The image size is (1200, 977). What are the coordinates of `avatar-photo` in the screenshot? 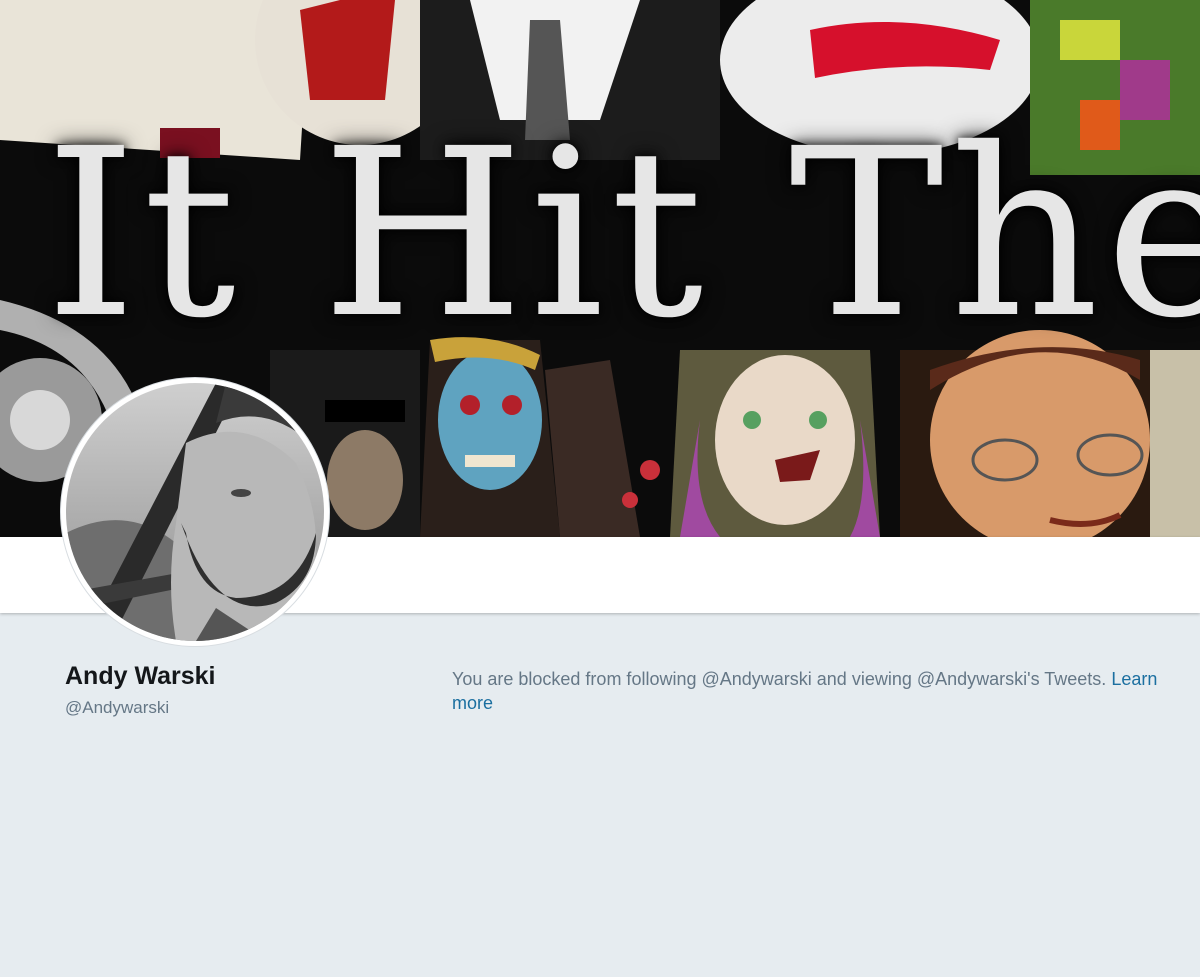 It's located at (195, 512).